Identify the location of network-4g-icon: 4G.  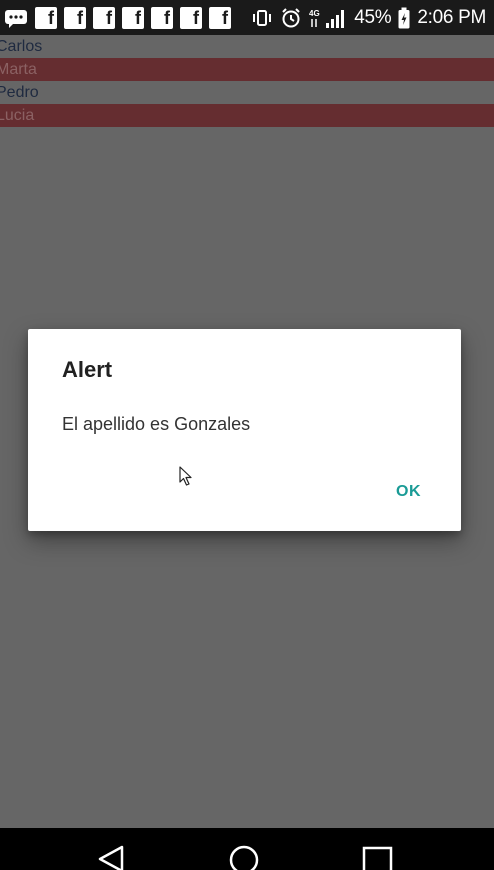
(328, 18).